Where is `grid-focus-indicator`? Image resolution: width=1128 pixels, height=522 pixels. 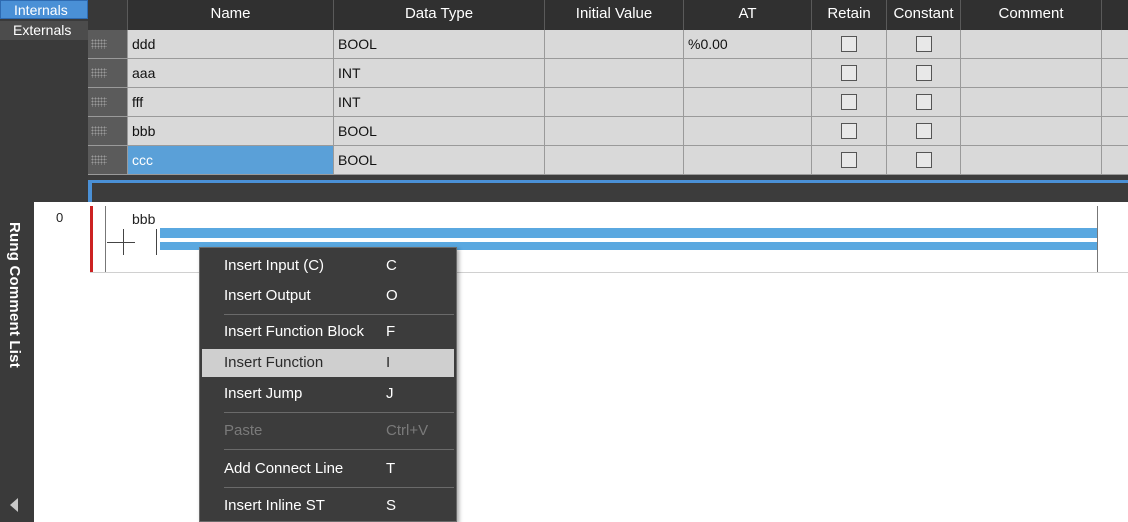 grid-focus-indicator is located at coordinates (90, 191).